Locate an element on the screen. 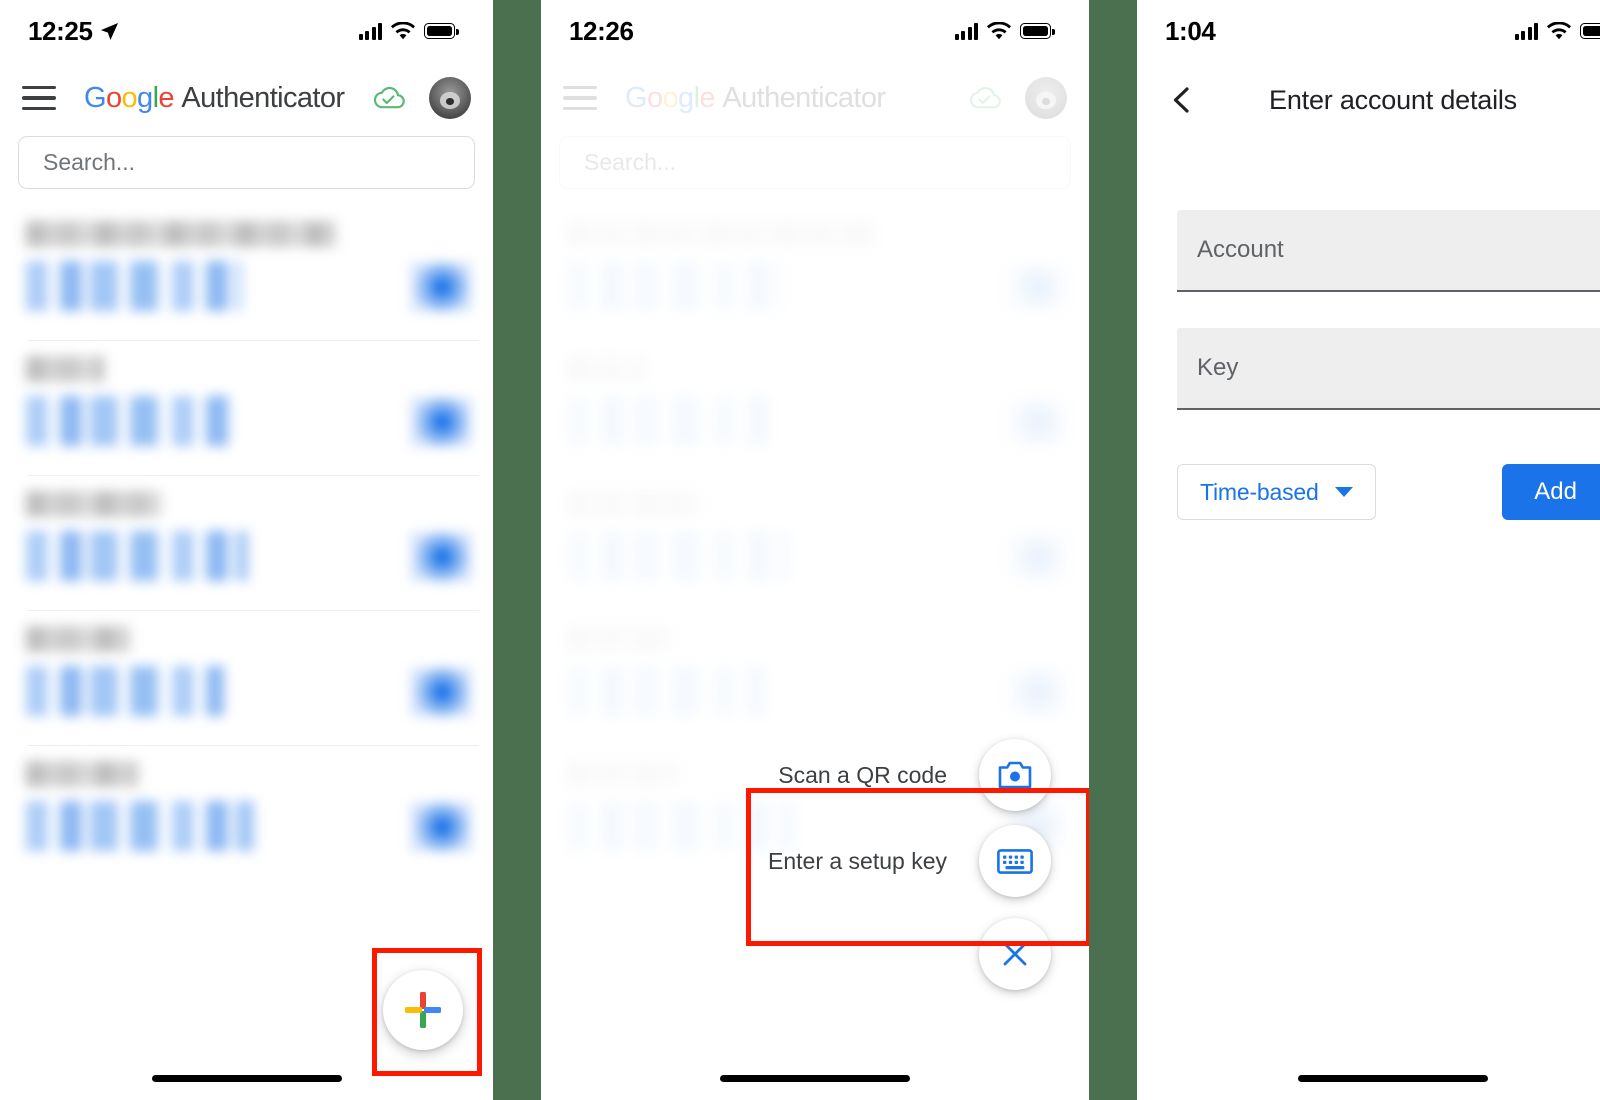 The image size is (1600, 1100). app-bar-dimmed: Google Authenticator is located at coordinates (815, 98).